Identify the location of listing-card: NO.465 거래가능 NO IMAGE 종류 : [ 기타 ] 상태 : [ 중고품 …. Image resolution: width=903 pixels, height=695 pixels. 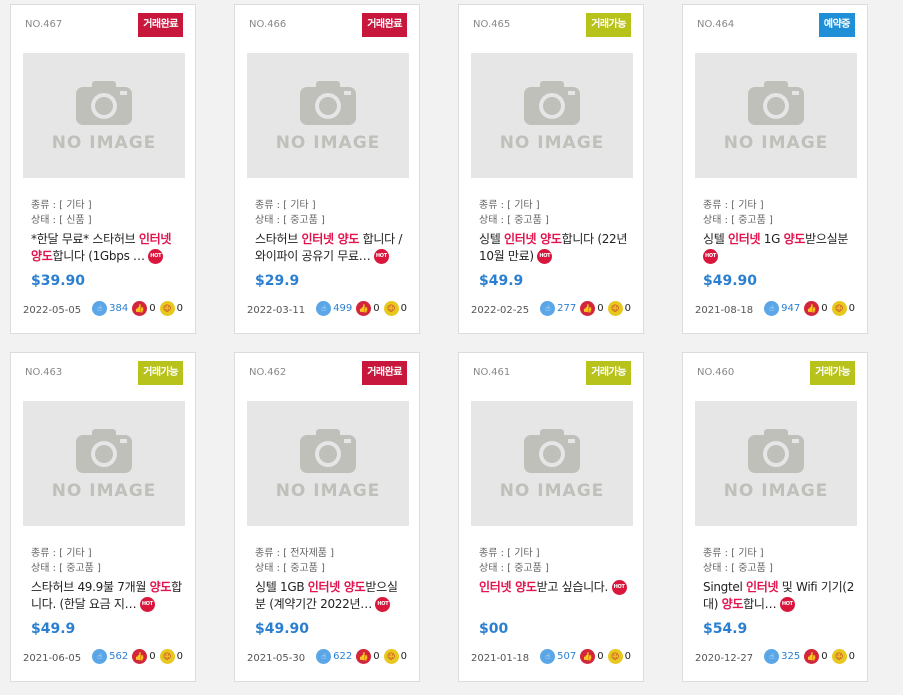
(551, 169).